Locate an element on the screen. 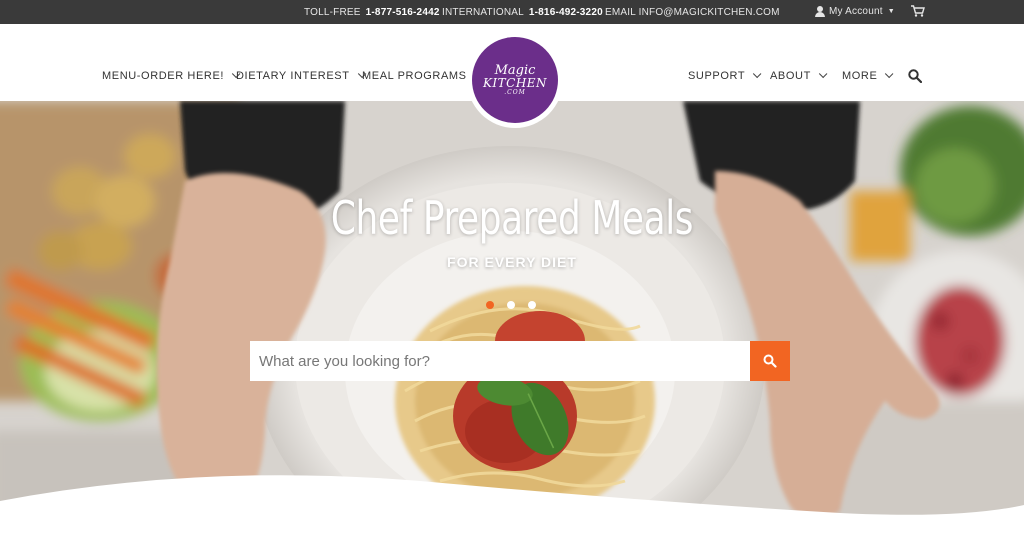  hero-title: Chef Prepared Meals is located at coordinates (512, 218).